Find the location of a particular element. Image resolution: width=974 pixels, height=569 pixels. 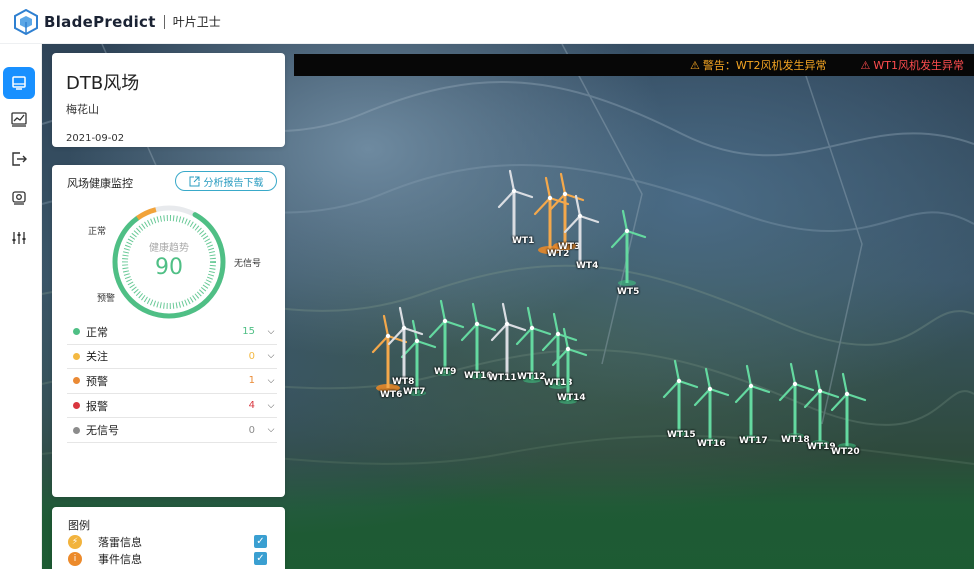

site-location: 梅花山 is located at coordinates (82, 109).